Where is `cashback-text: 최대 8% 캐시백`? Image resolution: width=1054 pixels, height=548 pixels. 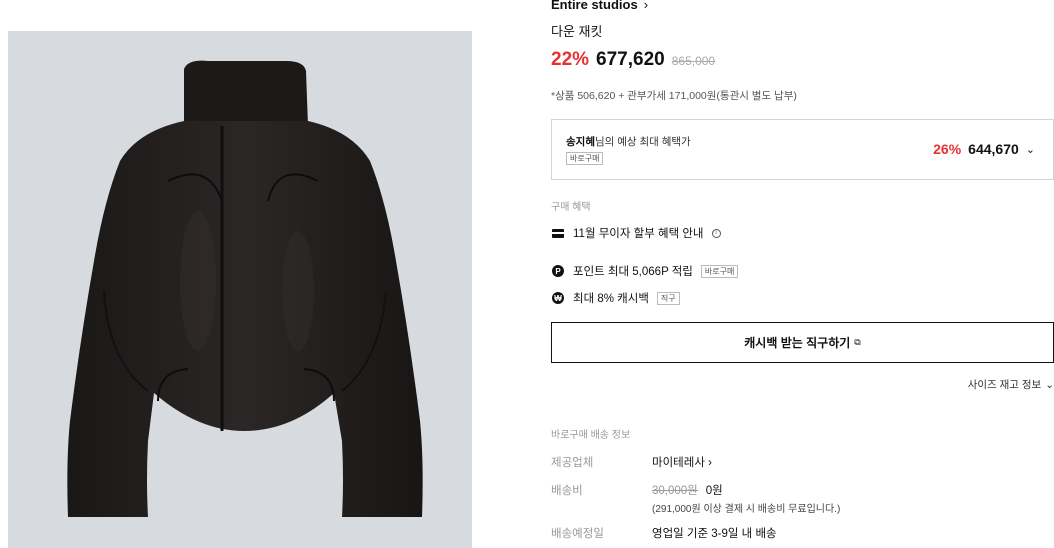
cashback-text: 최대 8% 캐시백 is located at coordinates (611, 299).